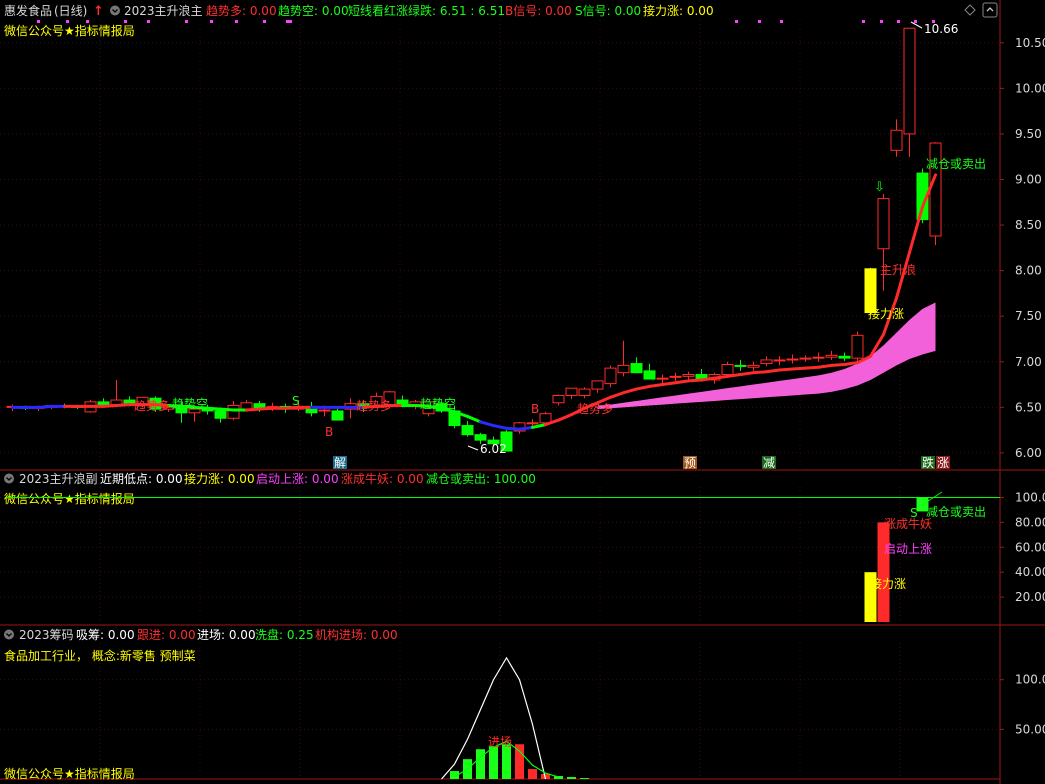 This screenshot has height=784, width=1045. What do you see at coordinates (1028, 271) in the screenshot?
I see `price-tick-label: 8.00` at bounding box center [1028, 271].